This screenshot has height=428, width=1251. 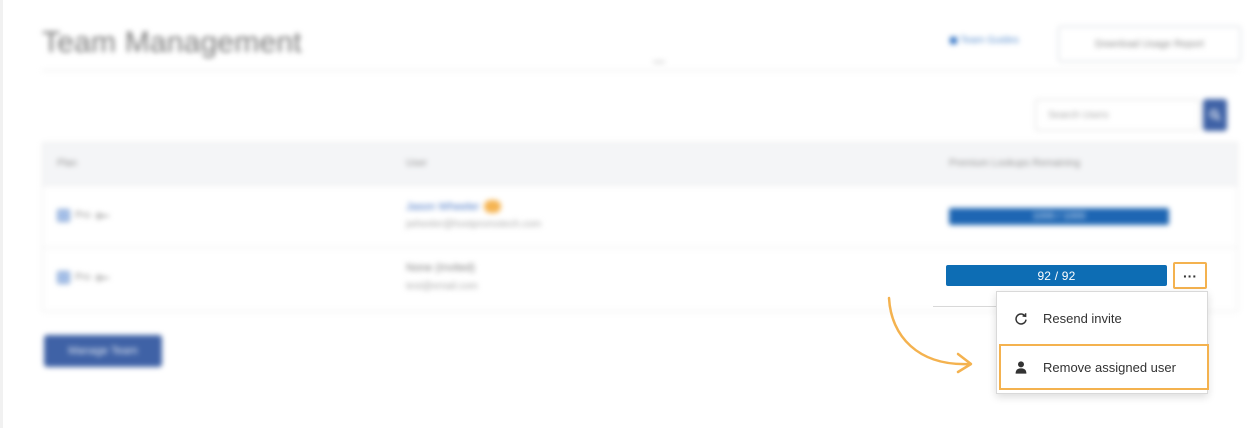 I want to click on menu-item-remove-assigned-user: Remove assigned user, so click(x=1104, y=367).